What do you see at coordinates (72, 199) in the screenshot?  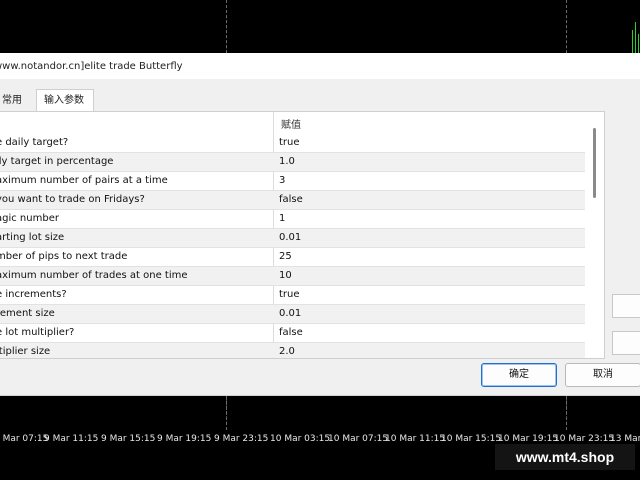 I see `param-name: you want to trade on Fridays?` at bounding box center [72, 199].